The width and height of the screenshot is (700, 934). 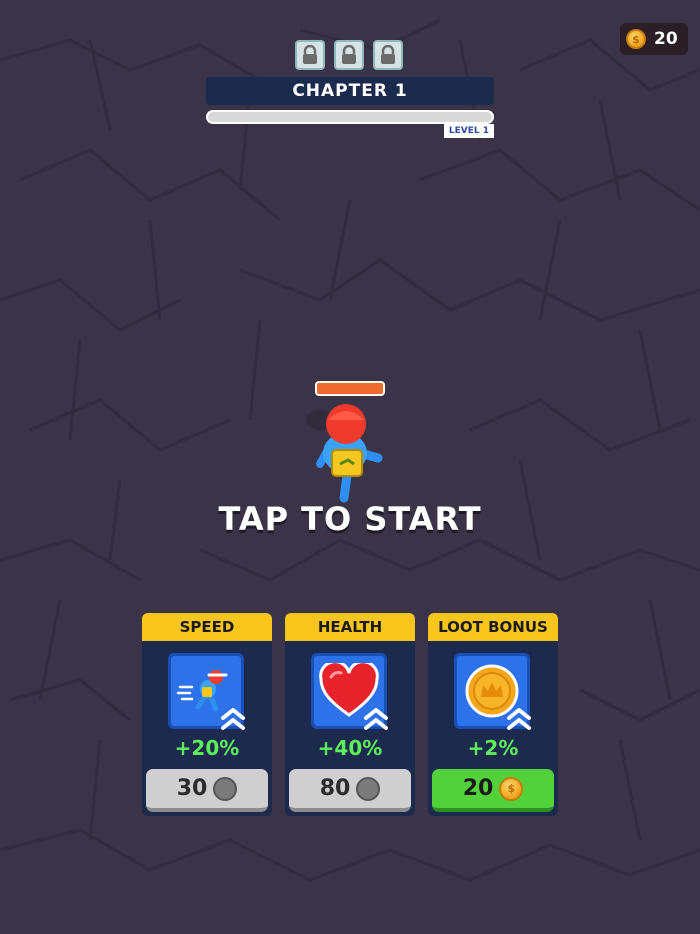 I want to click on upgrade-card-health: HEALTH +40% 80, so click(x=350, y=714).